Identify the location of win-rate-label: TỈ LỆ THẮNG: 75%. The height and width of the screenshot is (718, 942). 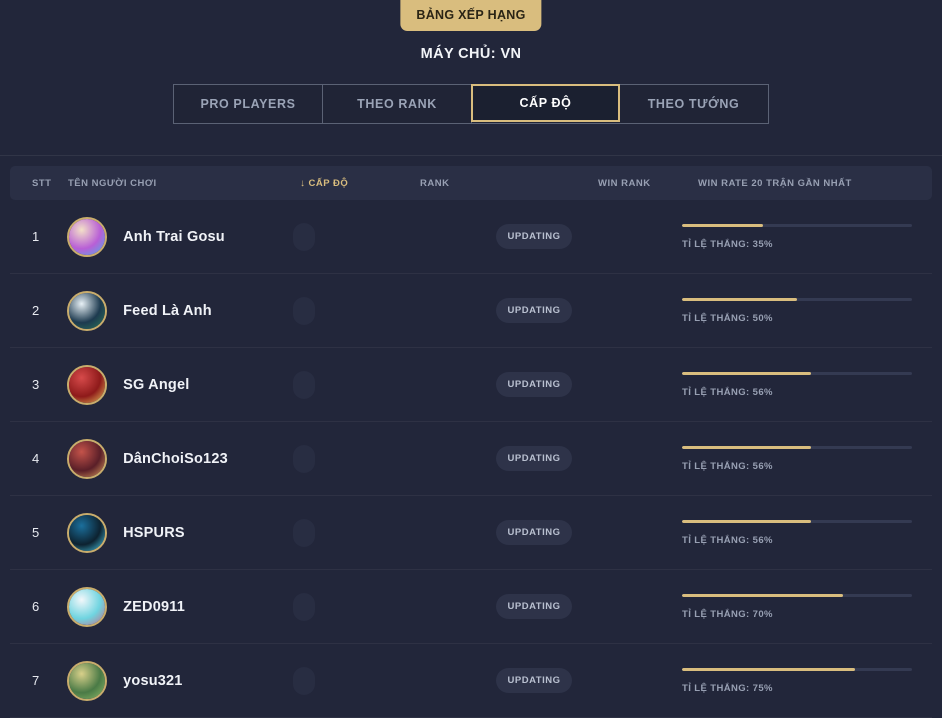
(727, 688).